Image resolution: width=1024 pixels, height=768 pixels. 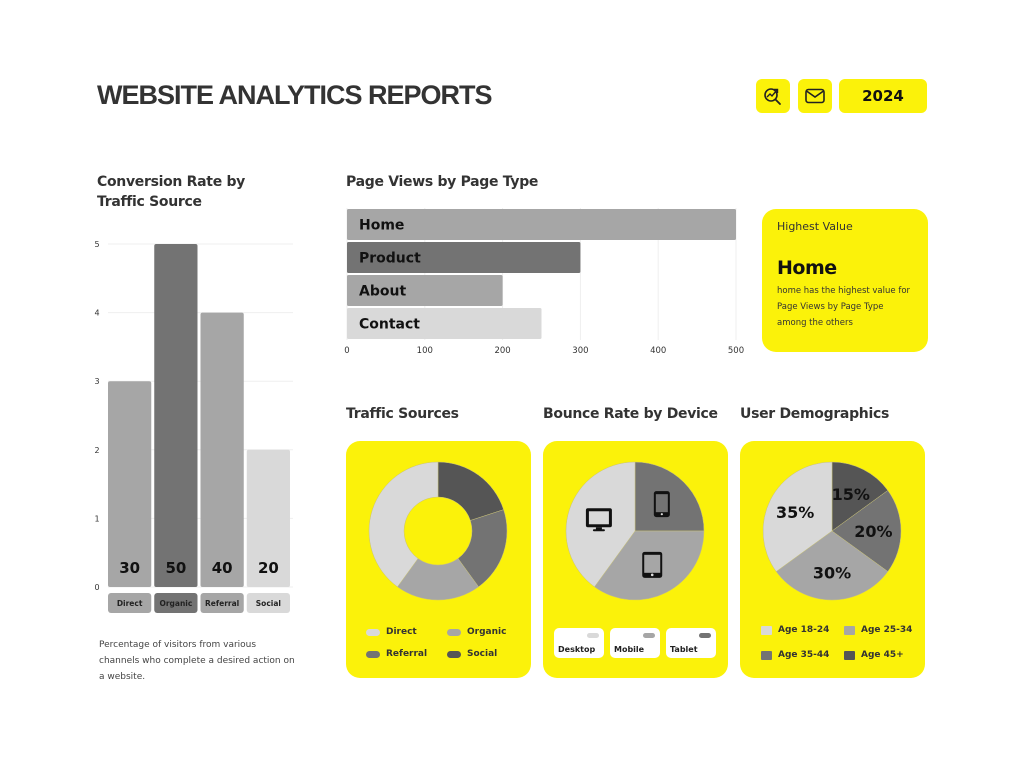 I want to click on legend-item-direct: Direct, so click(x=391, y=632).